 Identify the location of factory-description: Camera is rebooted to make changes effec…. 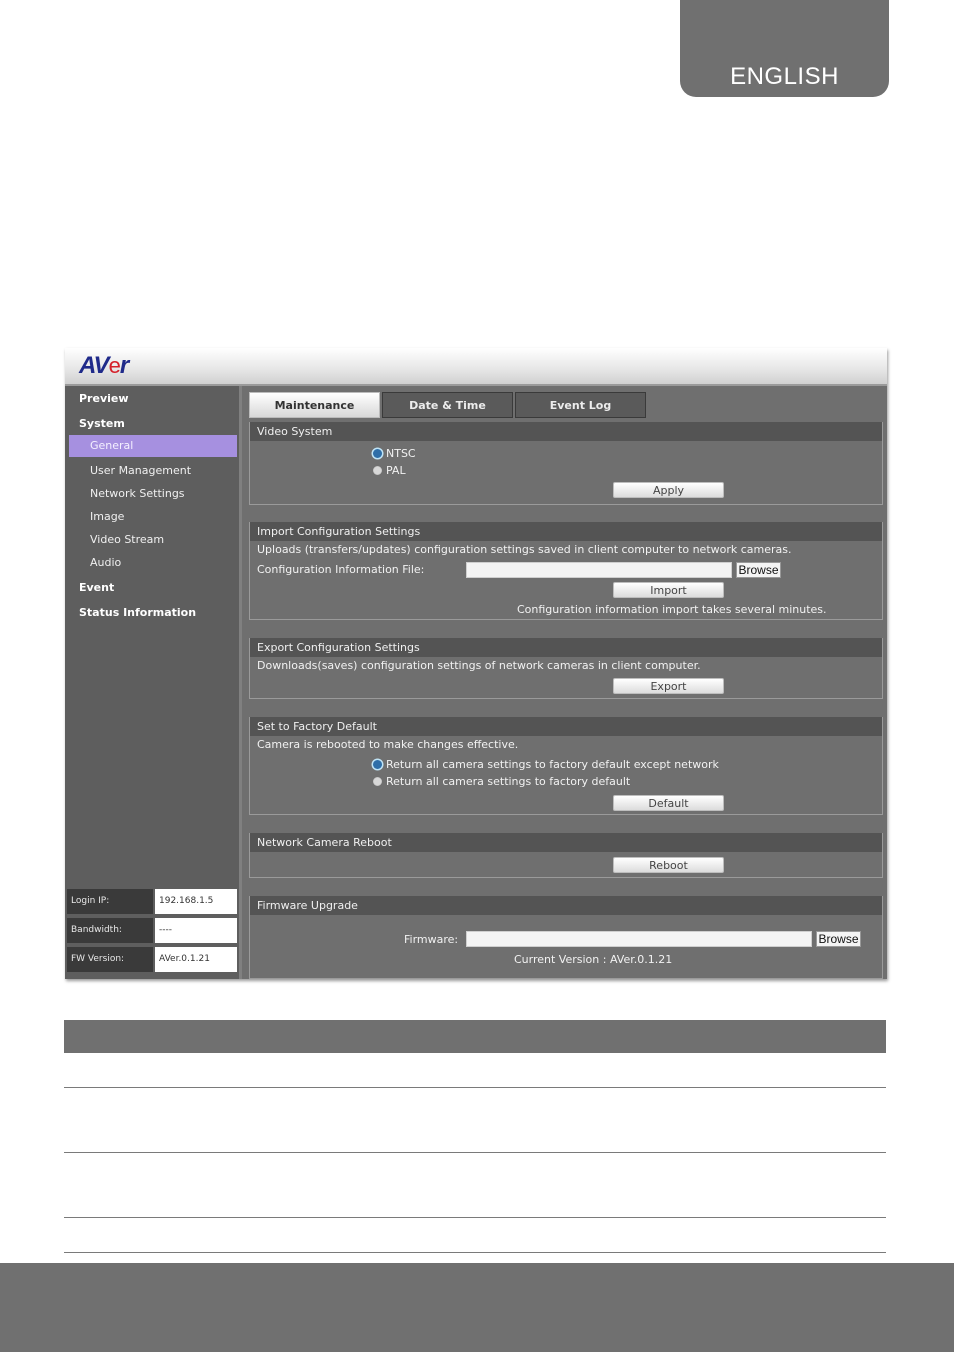
(388, 744).